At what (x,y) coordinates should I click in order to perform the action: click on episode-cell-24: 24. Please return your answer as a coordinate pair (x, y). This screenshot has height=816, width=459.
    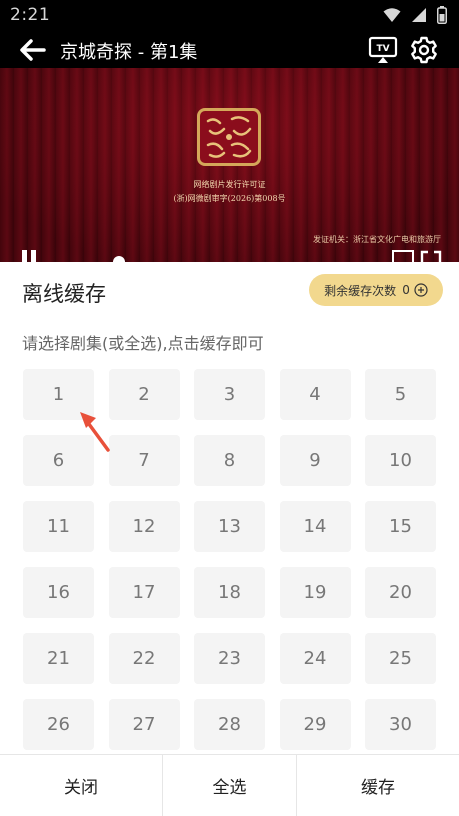
    Looking at the image, I should click on (315, 658).